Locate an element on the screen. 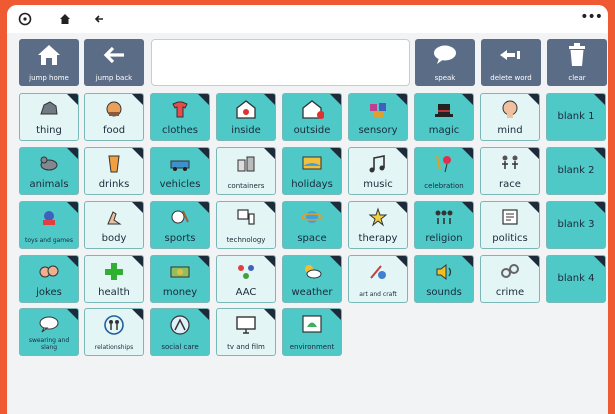 The image size is (615, 414). tile-space: space is located at coordinates (312, 225).